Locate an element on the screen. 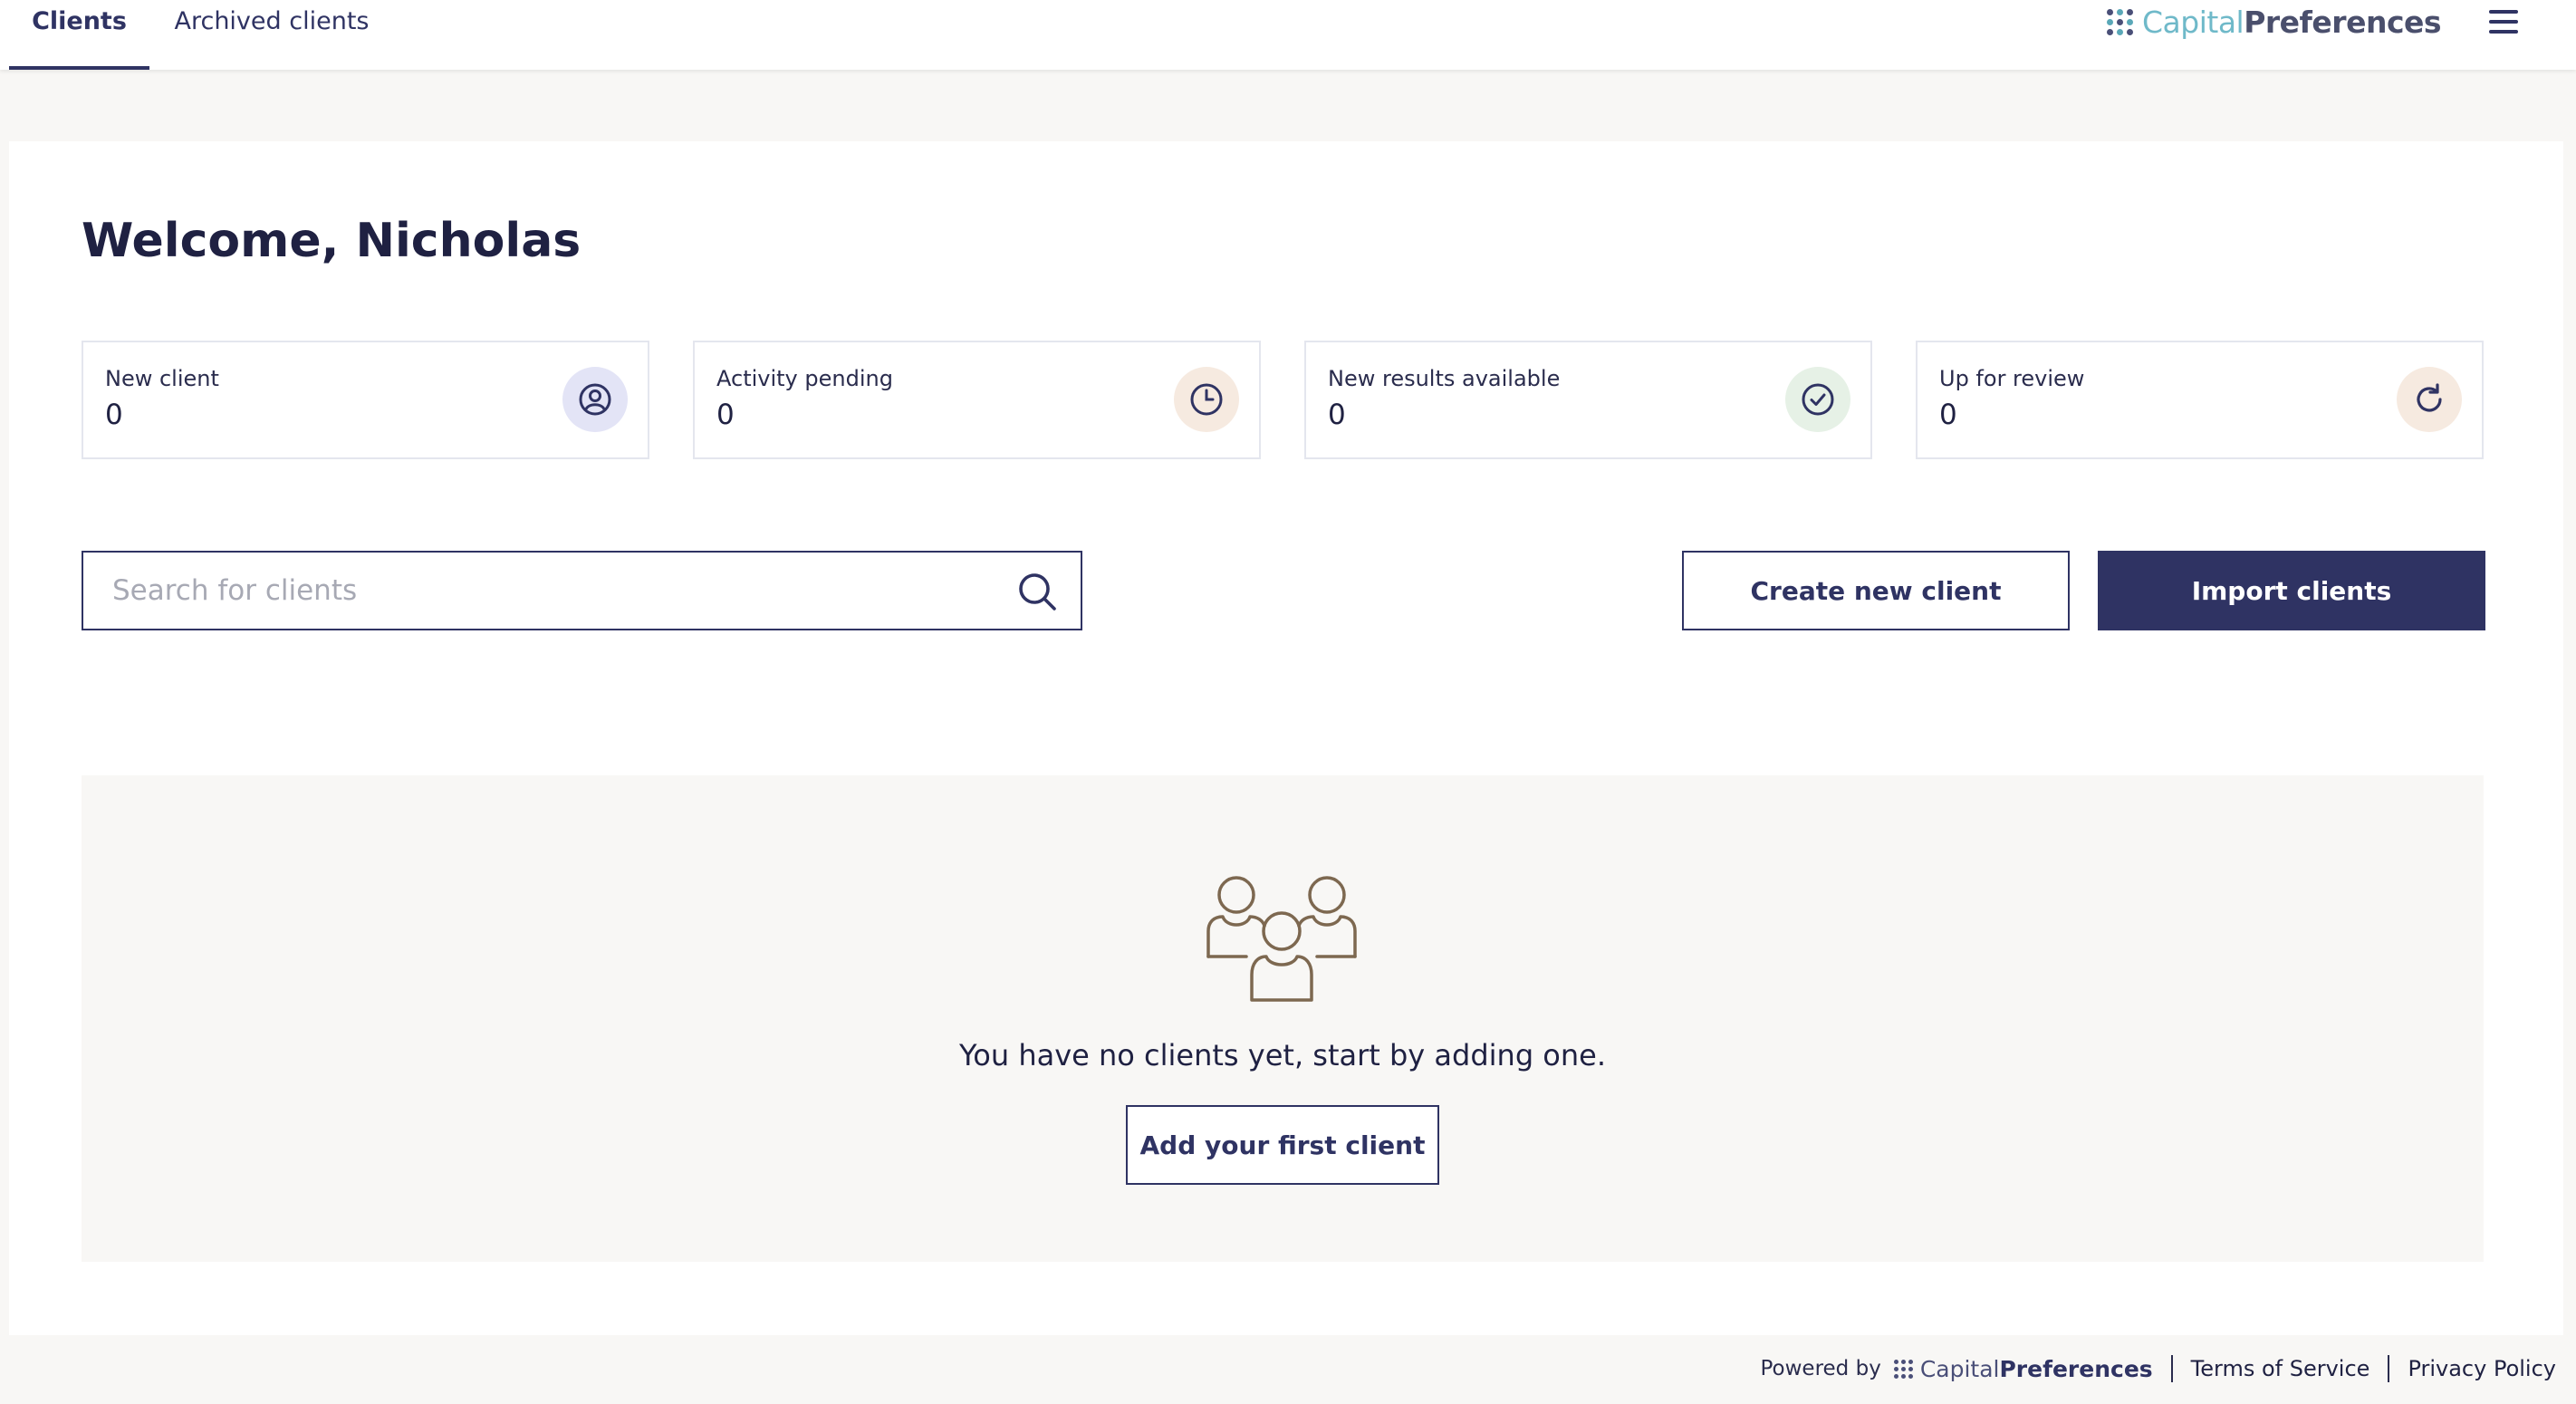 Image resolution: width=2576 pixels, height=1404 pixels. tab-clients: Clients is located at coordinates (79, 35).